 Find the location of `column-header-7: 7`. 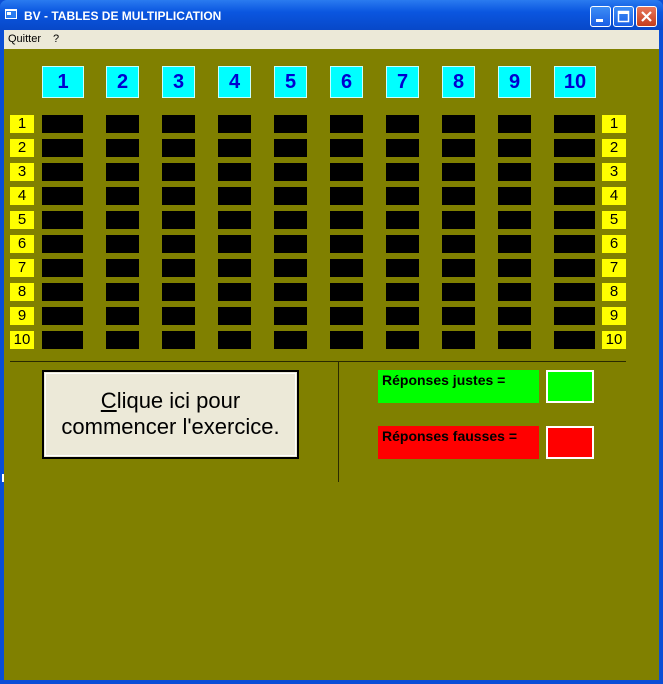

column-header-7: 7 is located at coordinates (402, 82).